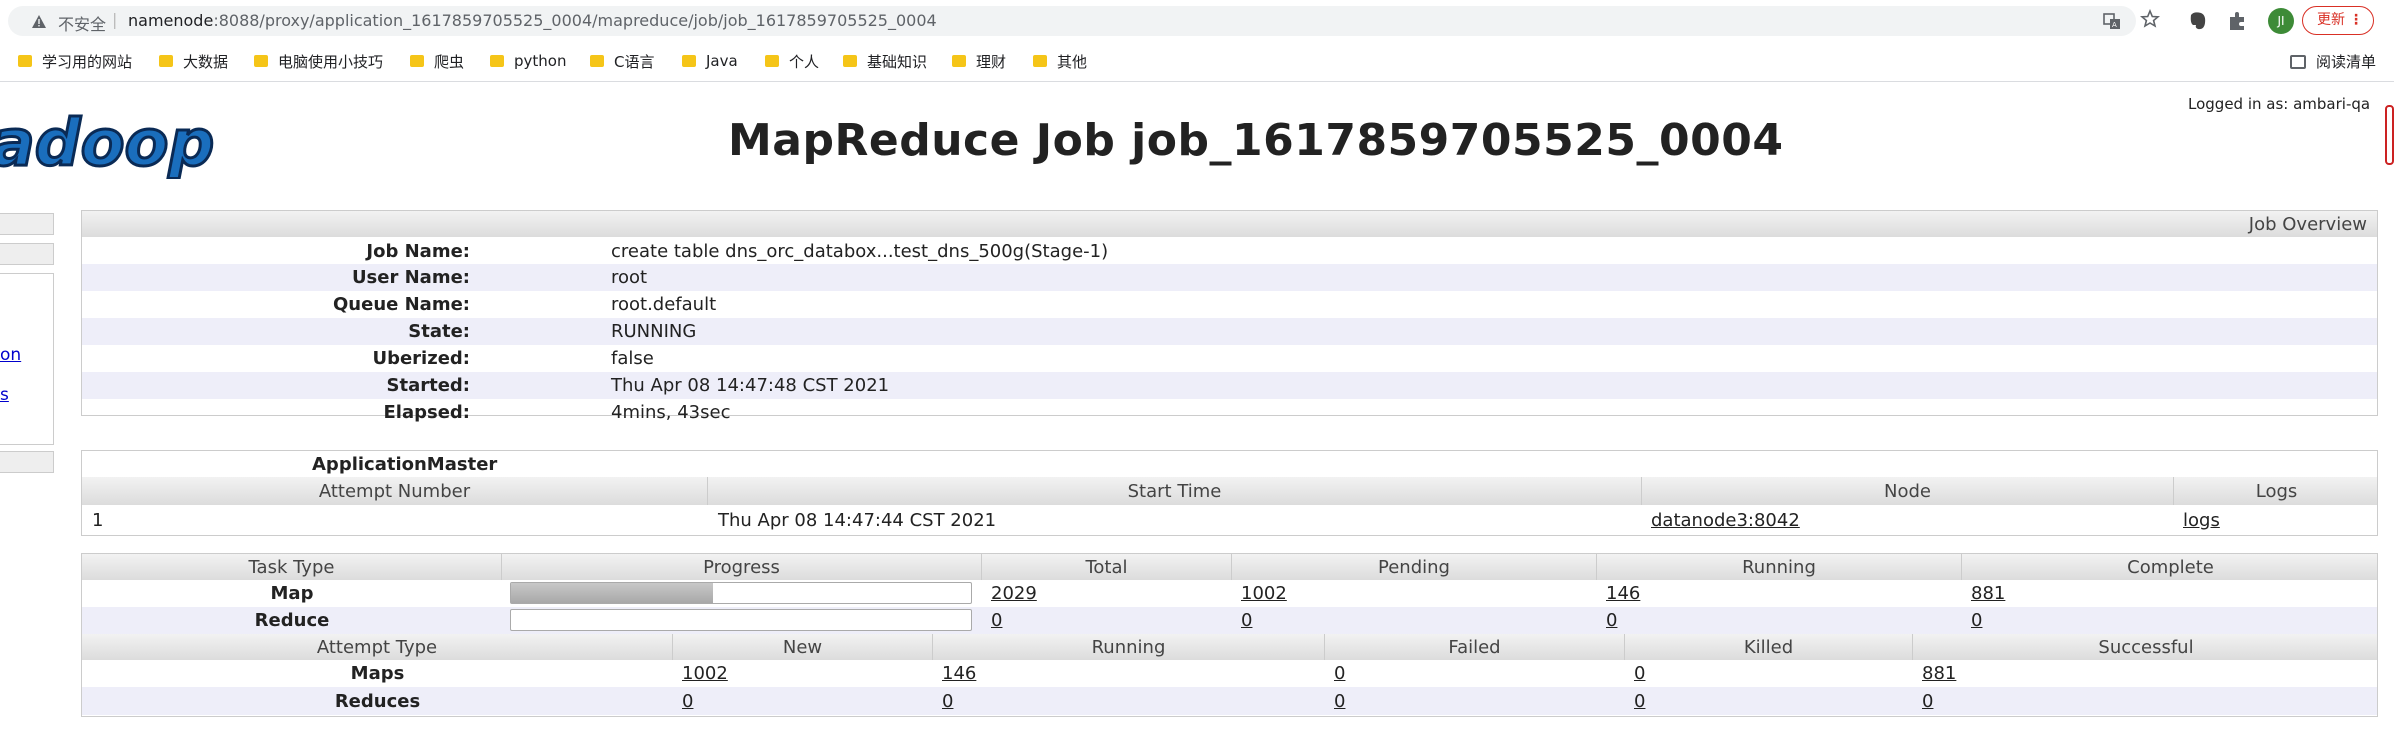 The width and height of the screenshot is (2394, 745). Describe the element at coordinates (1229, 464) in the screenshot. I see `app-master-title-row: ApplicationMaster` at that location.